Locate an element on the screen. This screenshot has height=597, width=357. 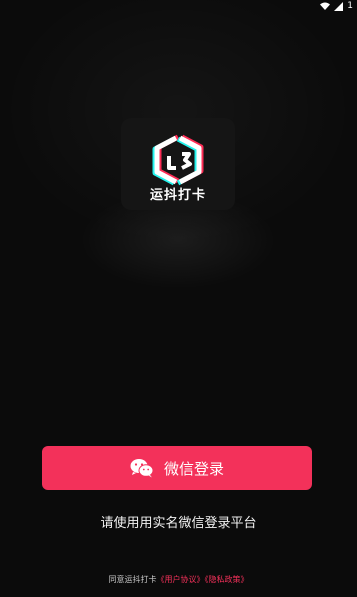
status-icons: 1 is located at coordinates (336, 6).